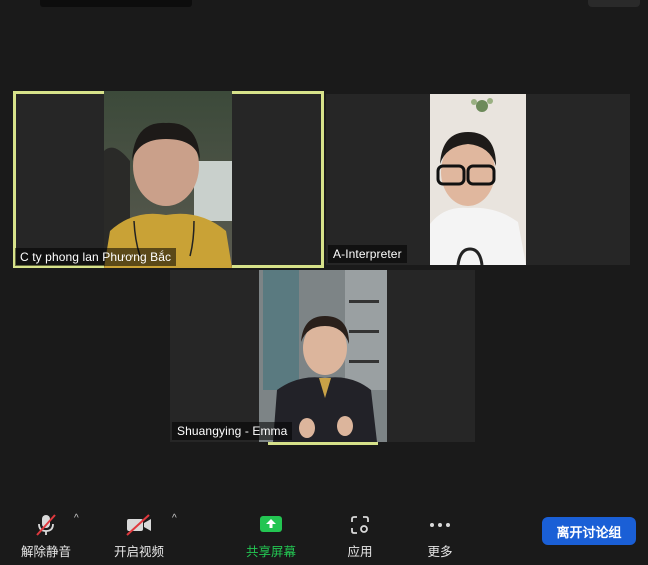 The image size is (648, 565). Describe the element at coordinates (116, 3) in the screenshot. I see `top-bar-left` at that location.